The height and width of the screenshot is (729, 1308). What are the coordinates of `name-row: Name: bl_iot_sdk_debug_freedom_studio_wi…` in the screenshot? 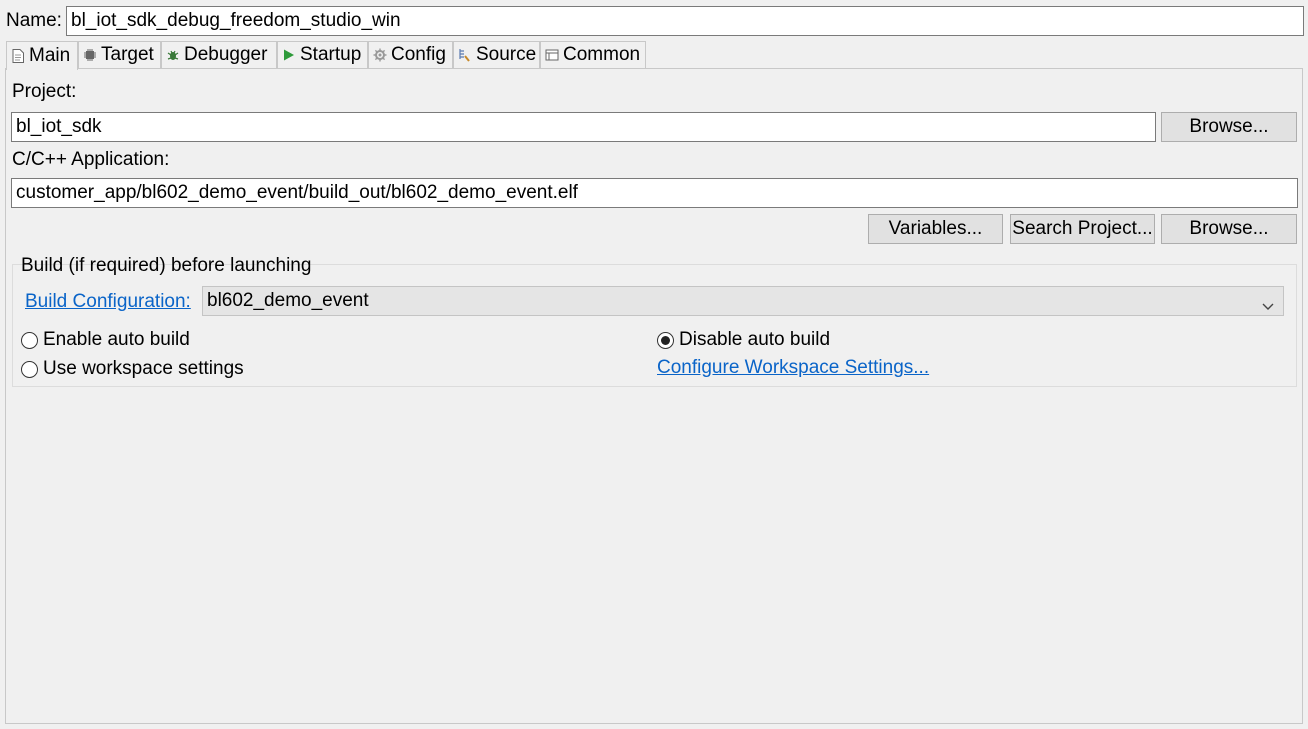 It's located at (655, 21).